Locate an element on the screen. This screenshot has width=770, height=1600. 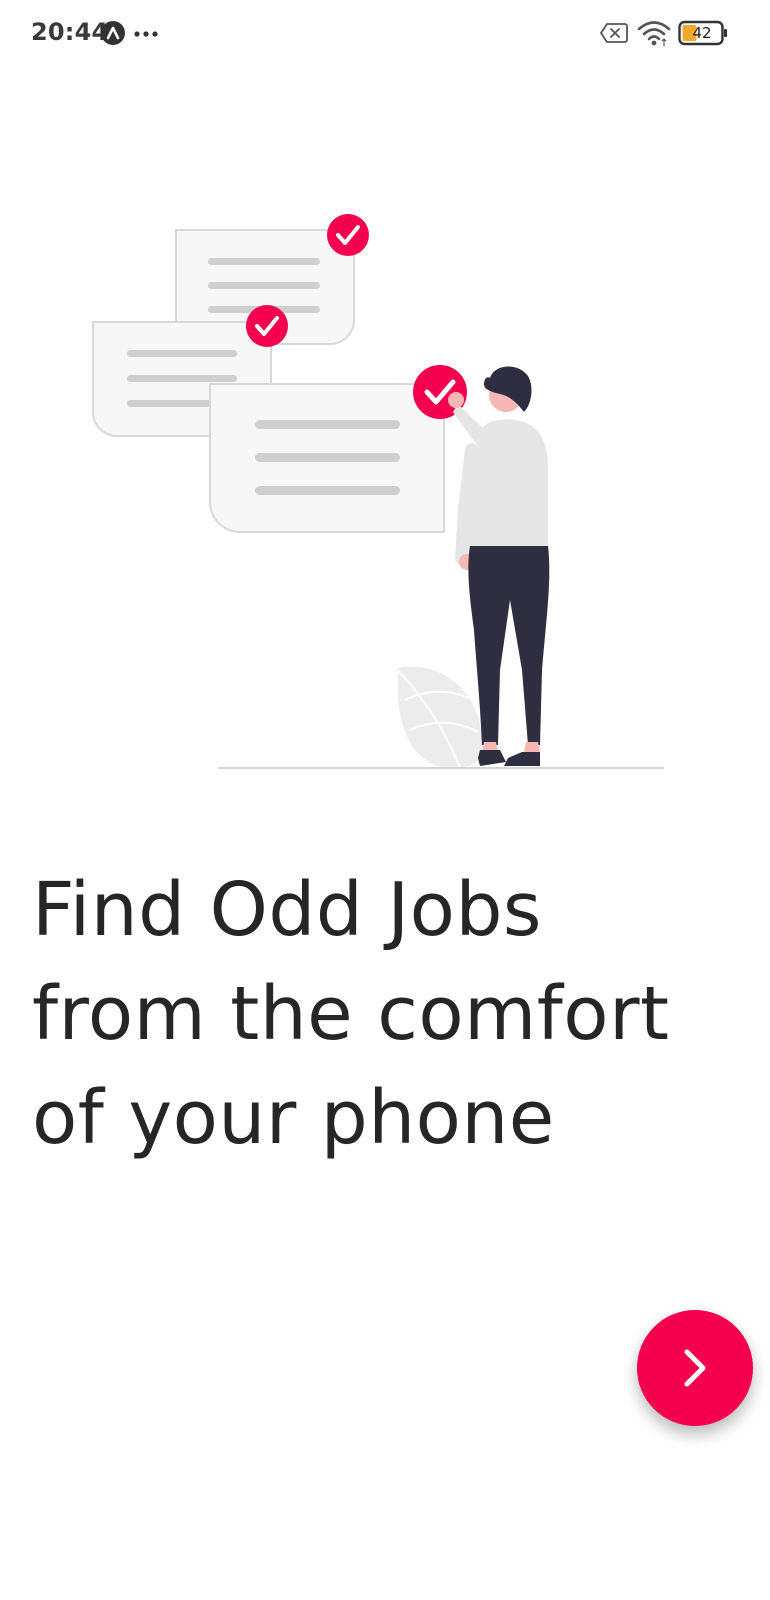
plant-leaf-icon is located at coordinates (440, 717).